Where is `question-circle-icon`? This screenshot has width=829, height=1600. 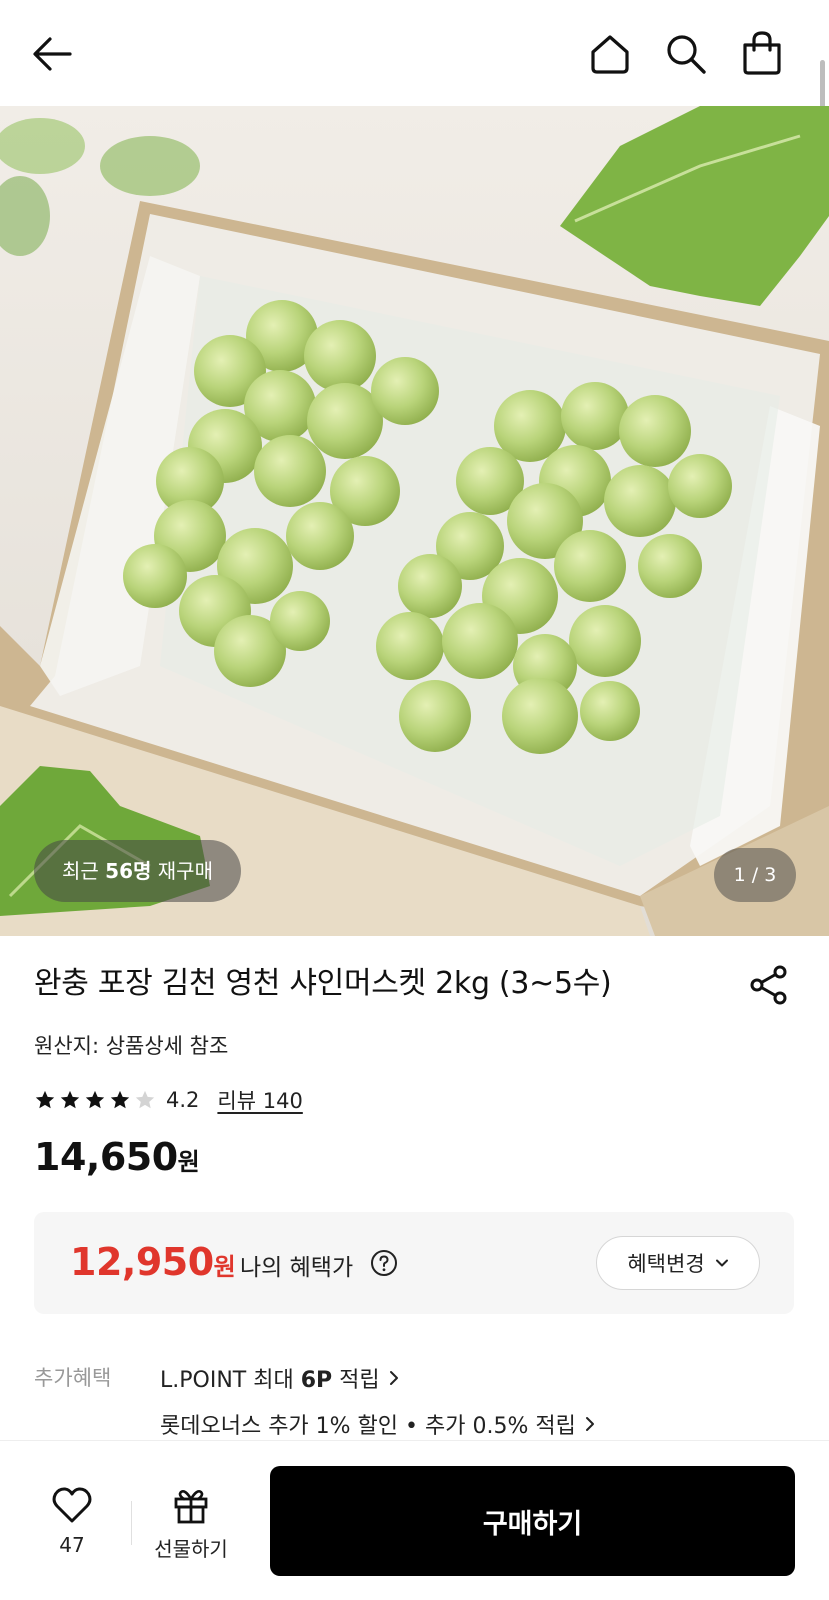
question-circle-icon is located at coordinates (384, 1263).